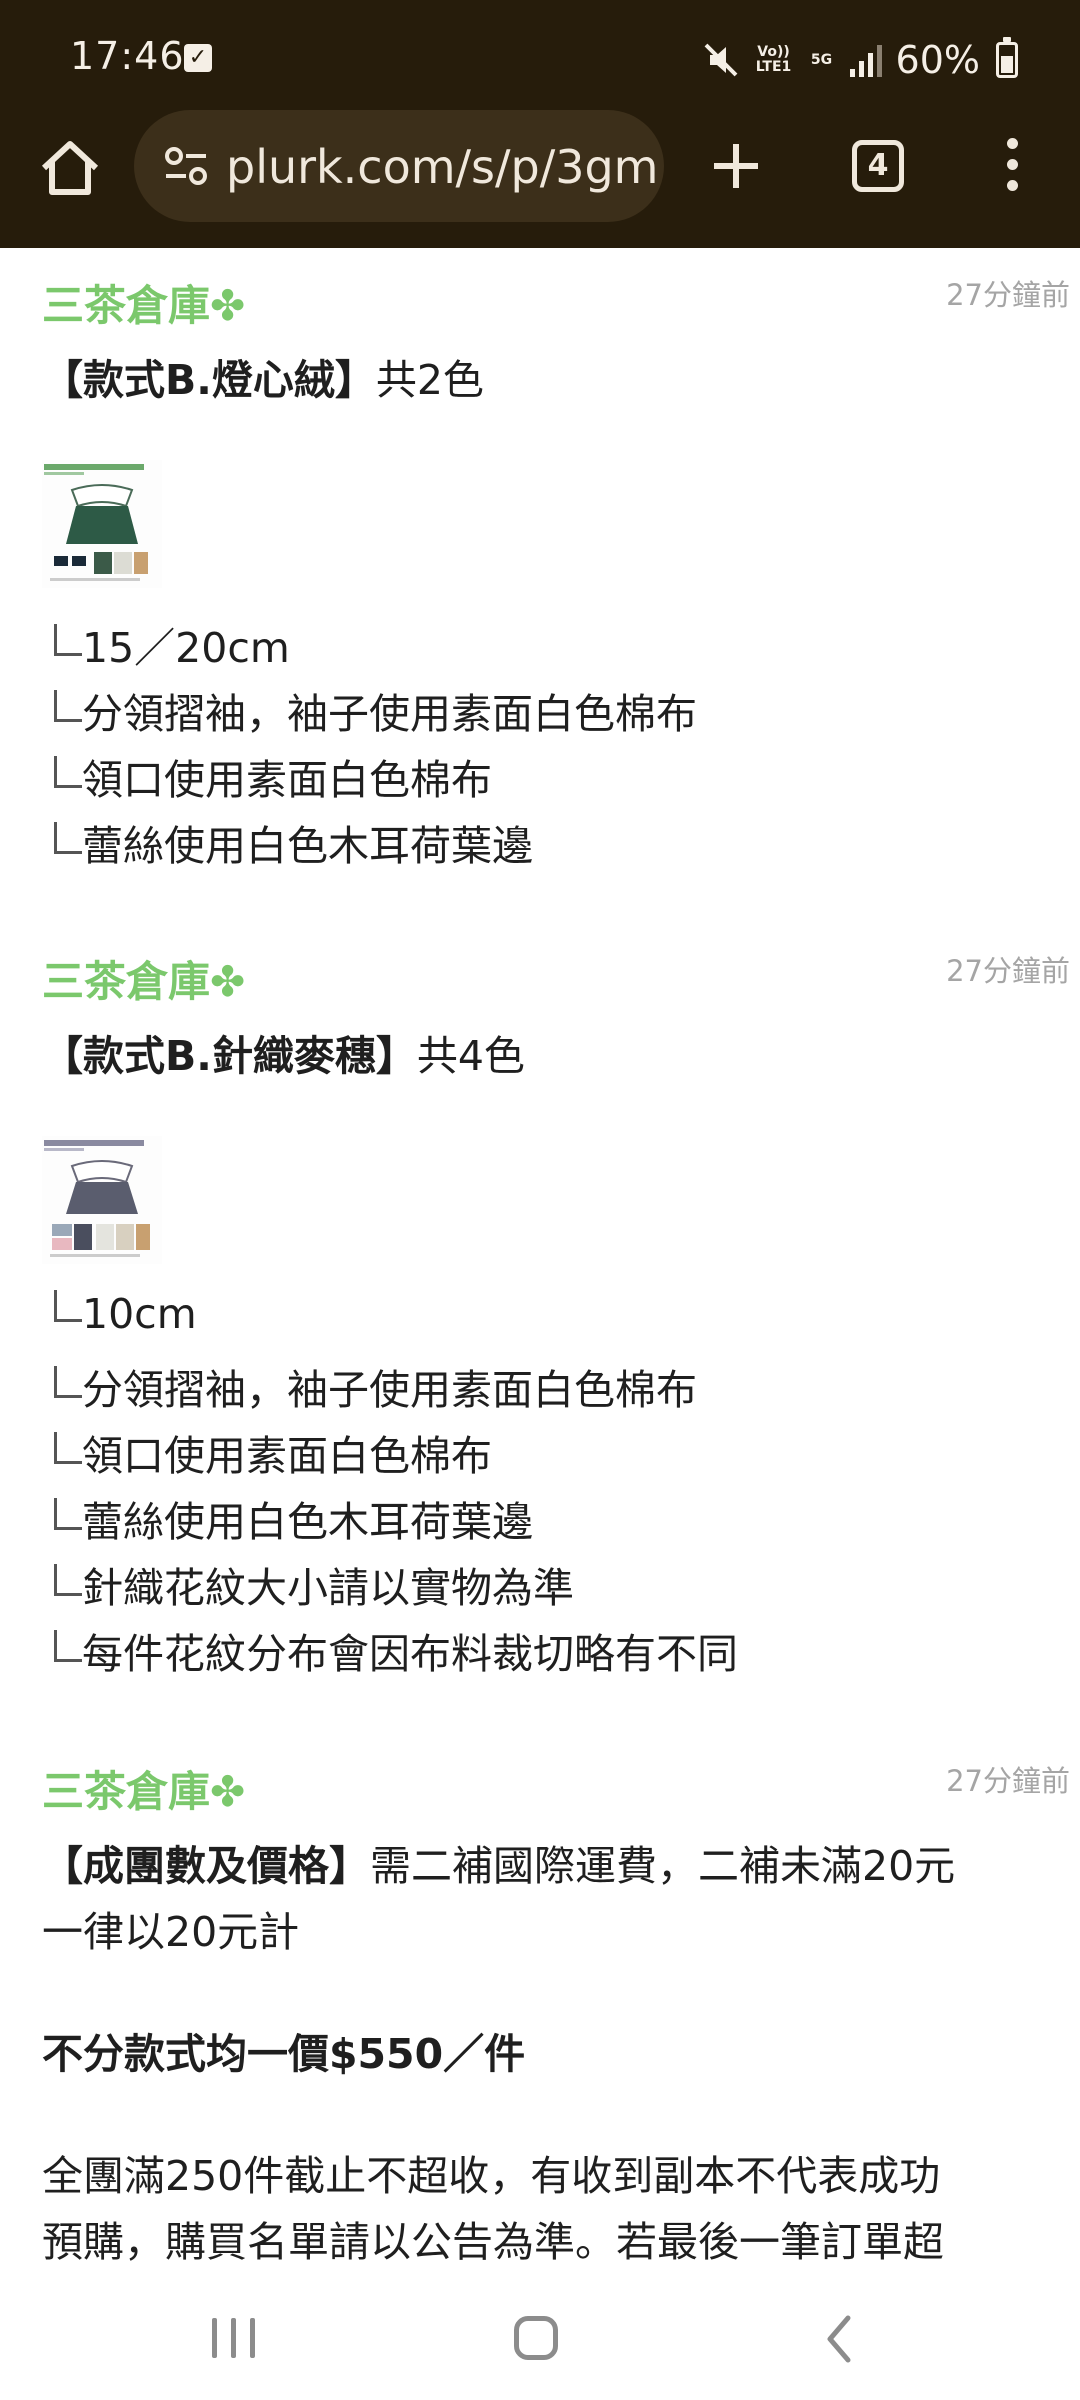 The height and width of the screenshot is (2400, 1080). I want to click on tab-switcher-button: 4, so click(878, 166).